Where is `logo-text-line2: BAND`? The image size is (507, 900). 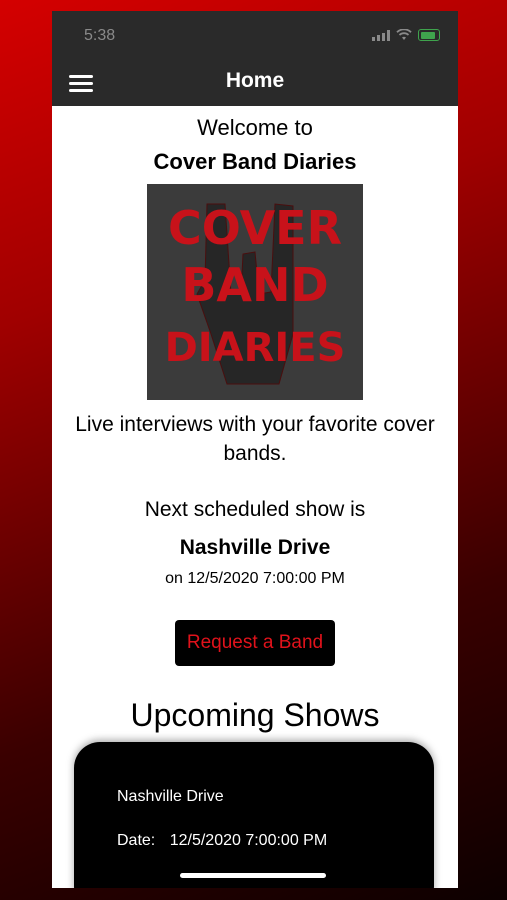 logo-text-line2: BAND is located at coordinates (254, 285).